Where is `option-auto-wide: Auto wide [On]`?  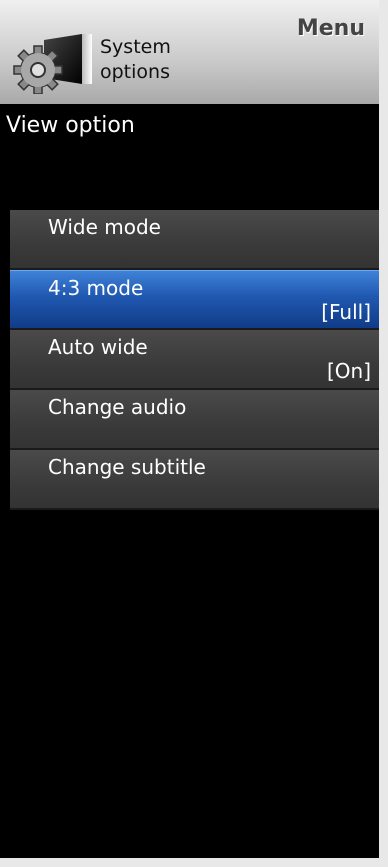
option-auto-wide: Auto wide [On] is located at coordinates (194, 360).